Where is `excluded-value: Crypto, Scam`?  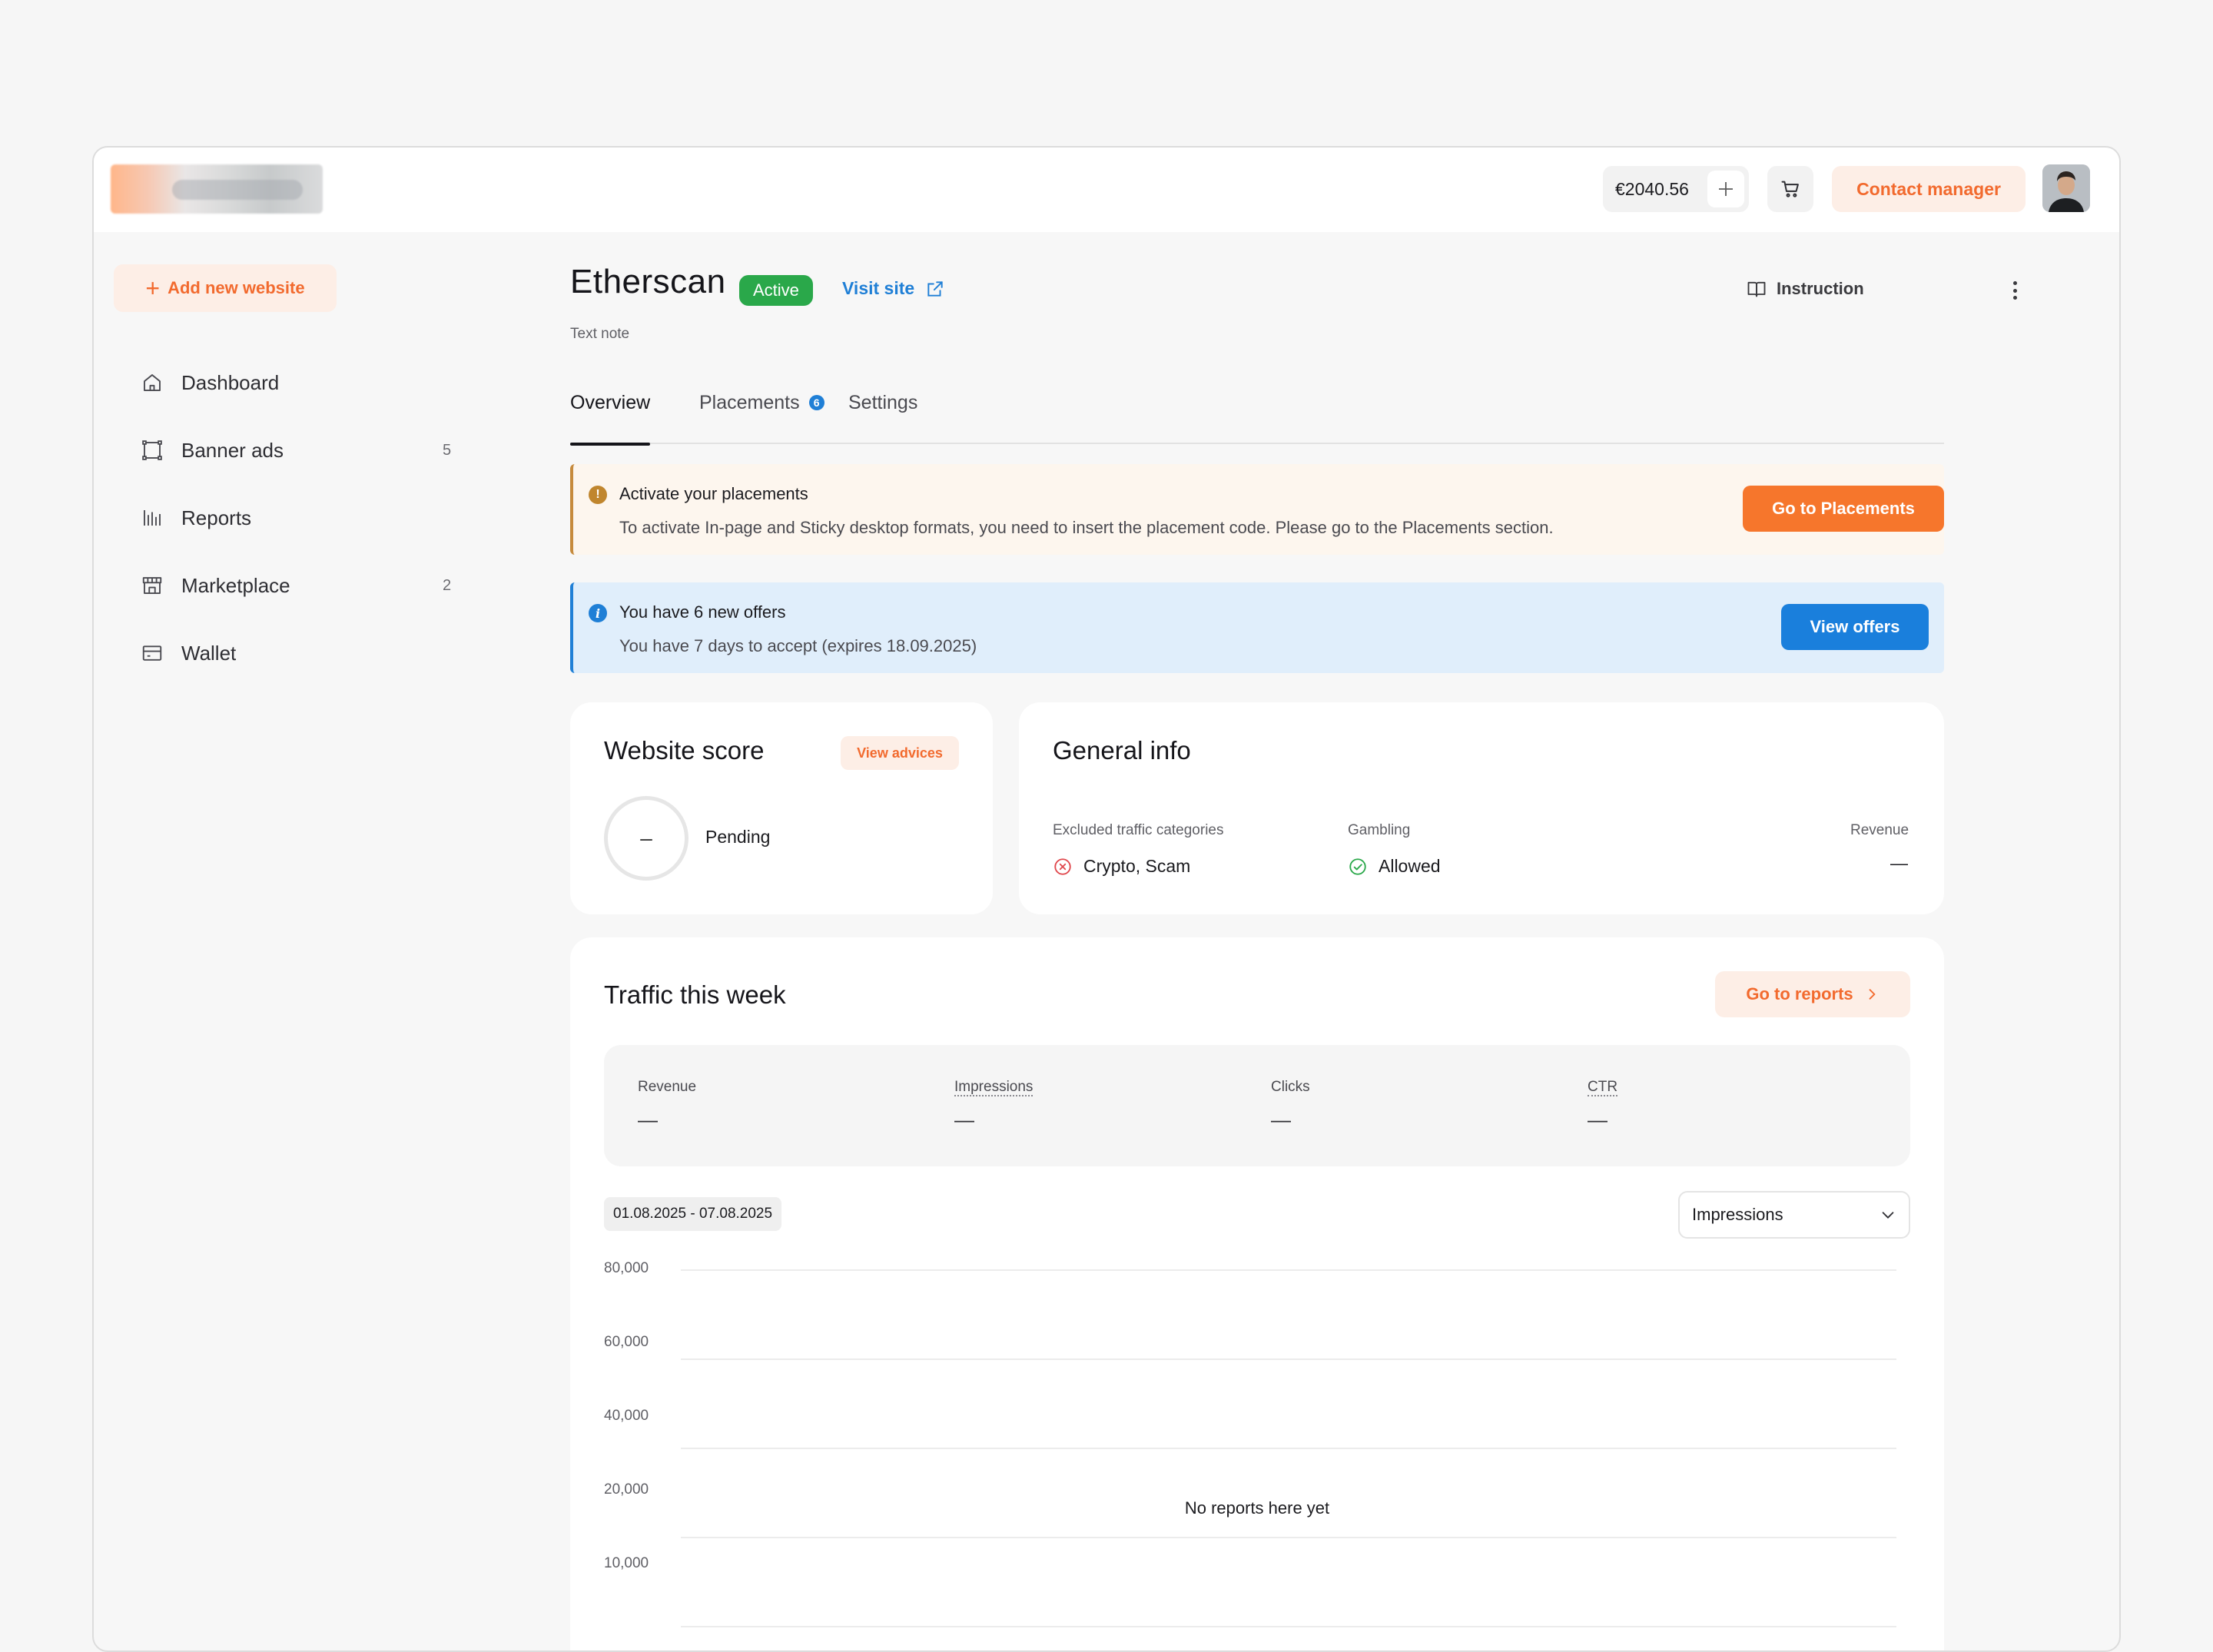
excluded-value: Crypto, Scam is located at coordinates (1121, 866).